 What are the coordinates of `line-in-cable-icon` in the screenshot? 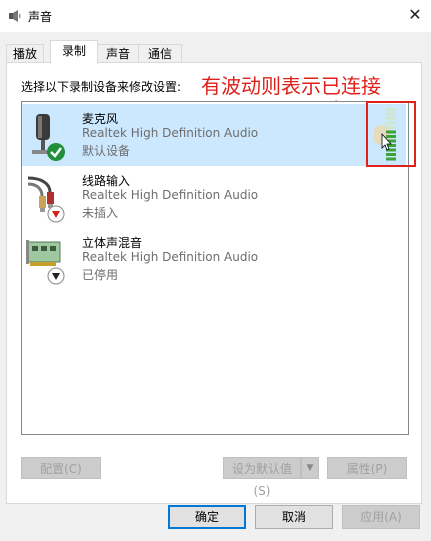 It's located at (46, 199).